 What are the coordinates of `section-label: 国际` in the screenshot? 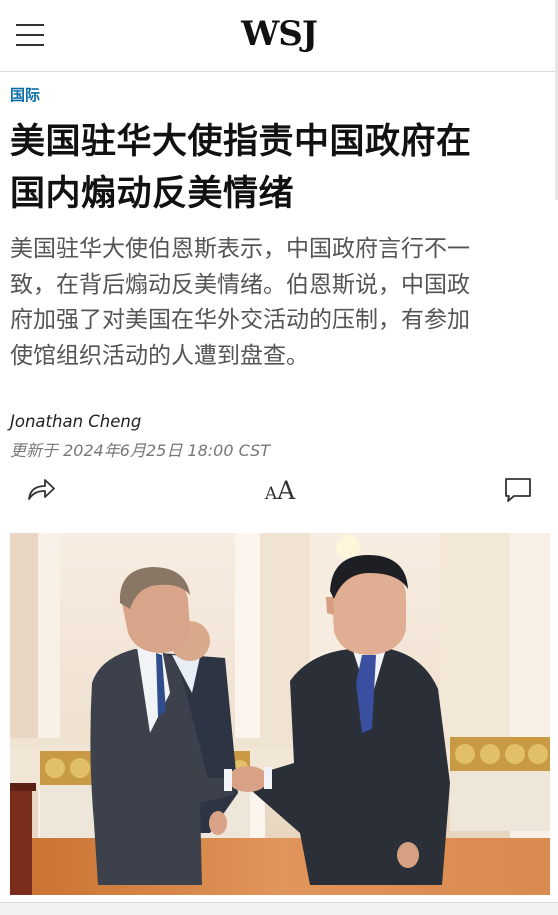 It's located at (25, 94).